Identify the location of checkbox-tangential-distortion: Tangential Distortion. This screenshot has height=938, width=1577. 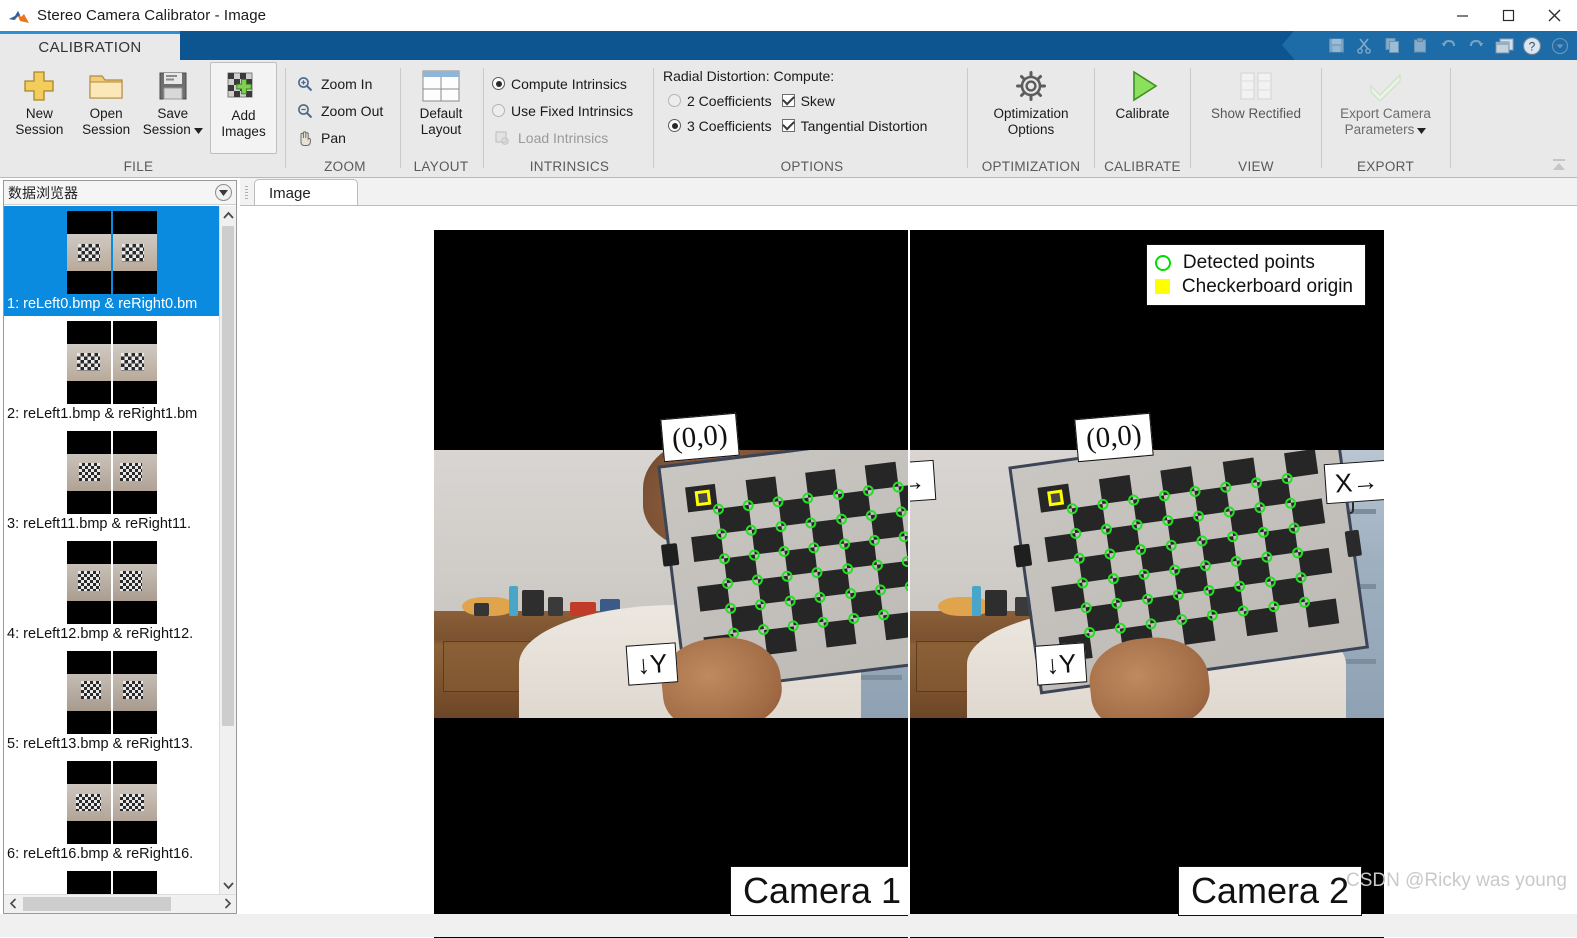
(855, 125).